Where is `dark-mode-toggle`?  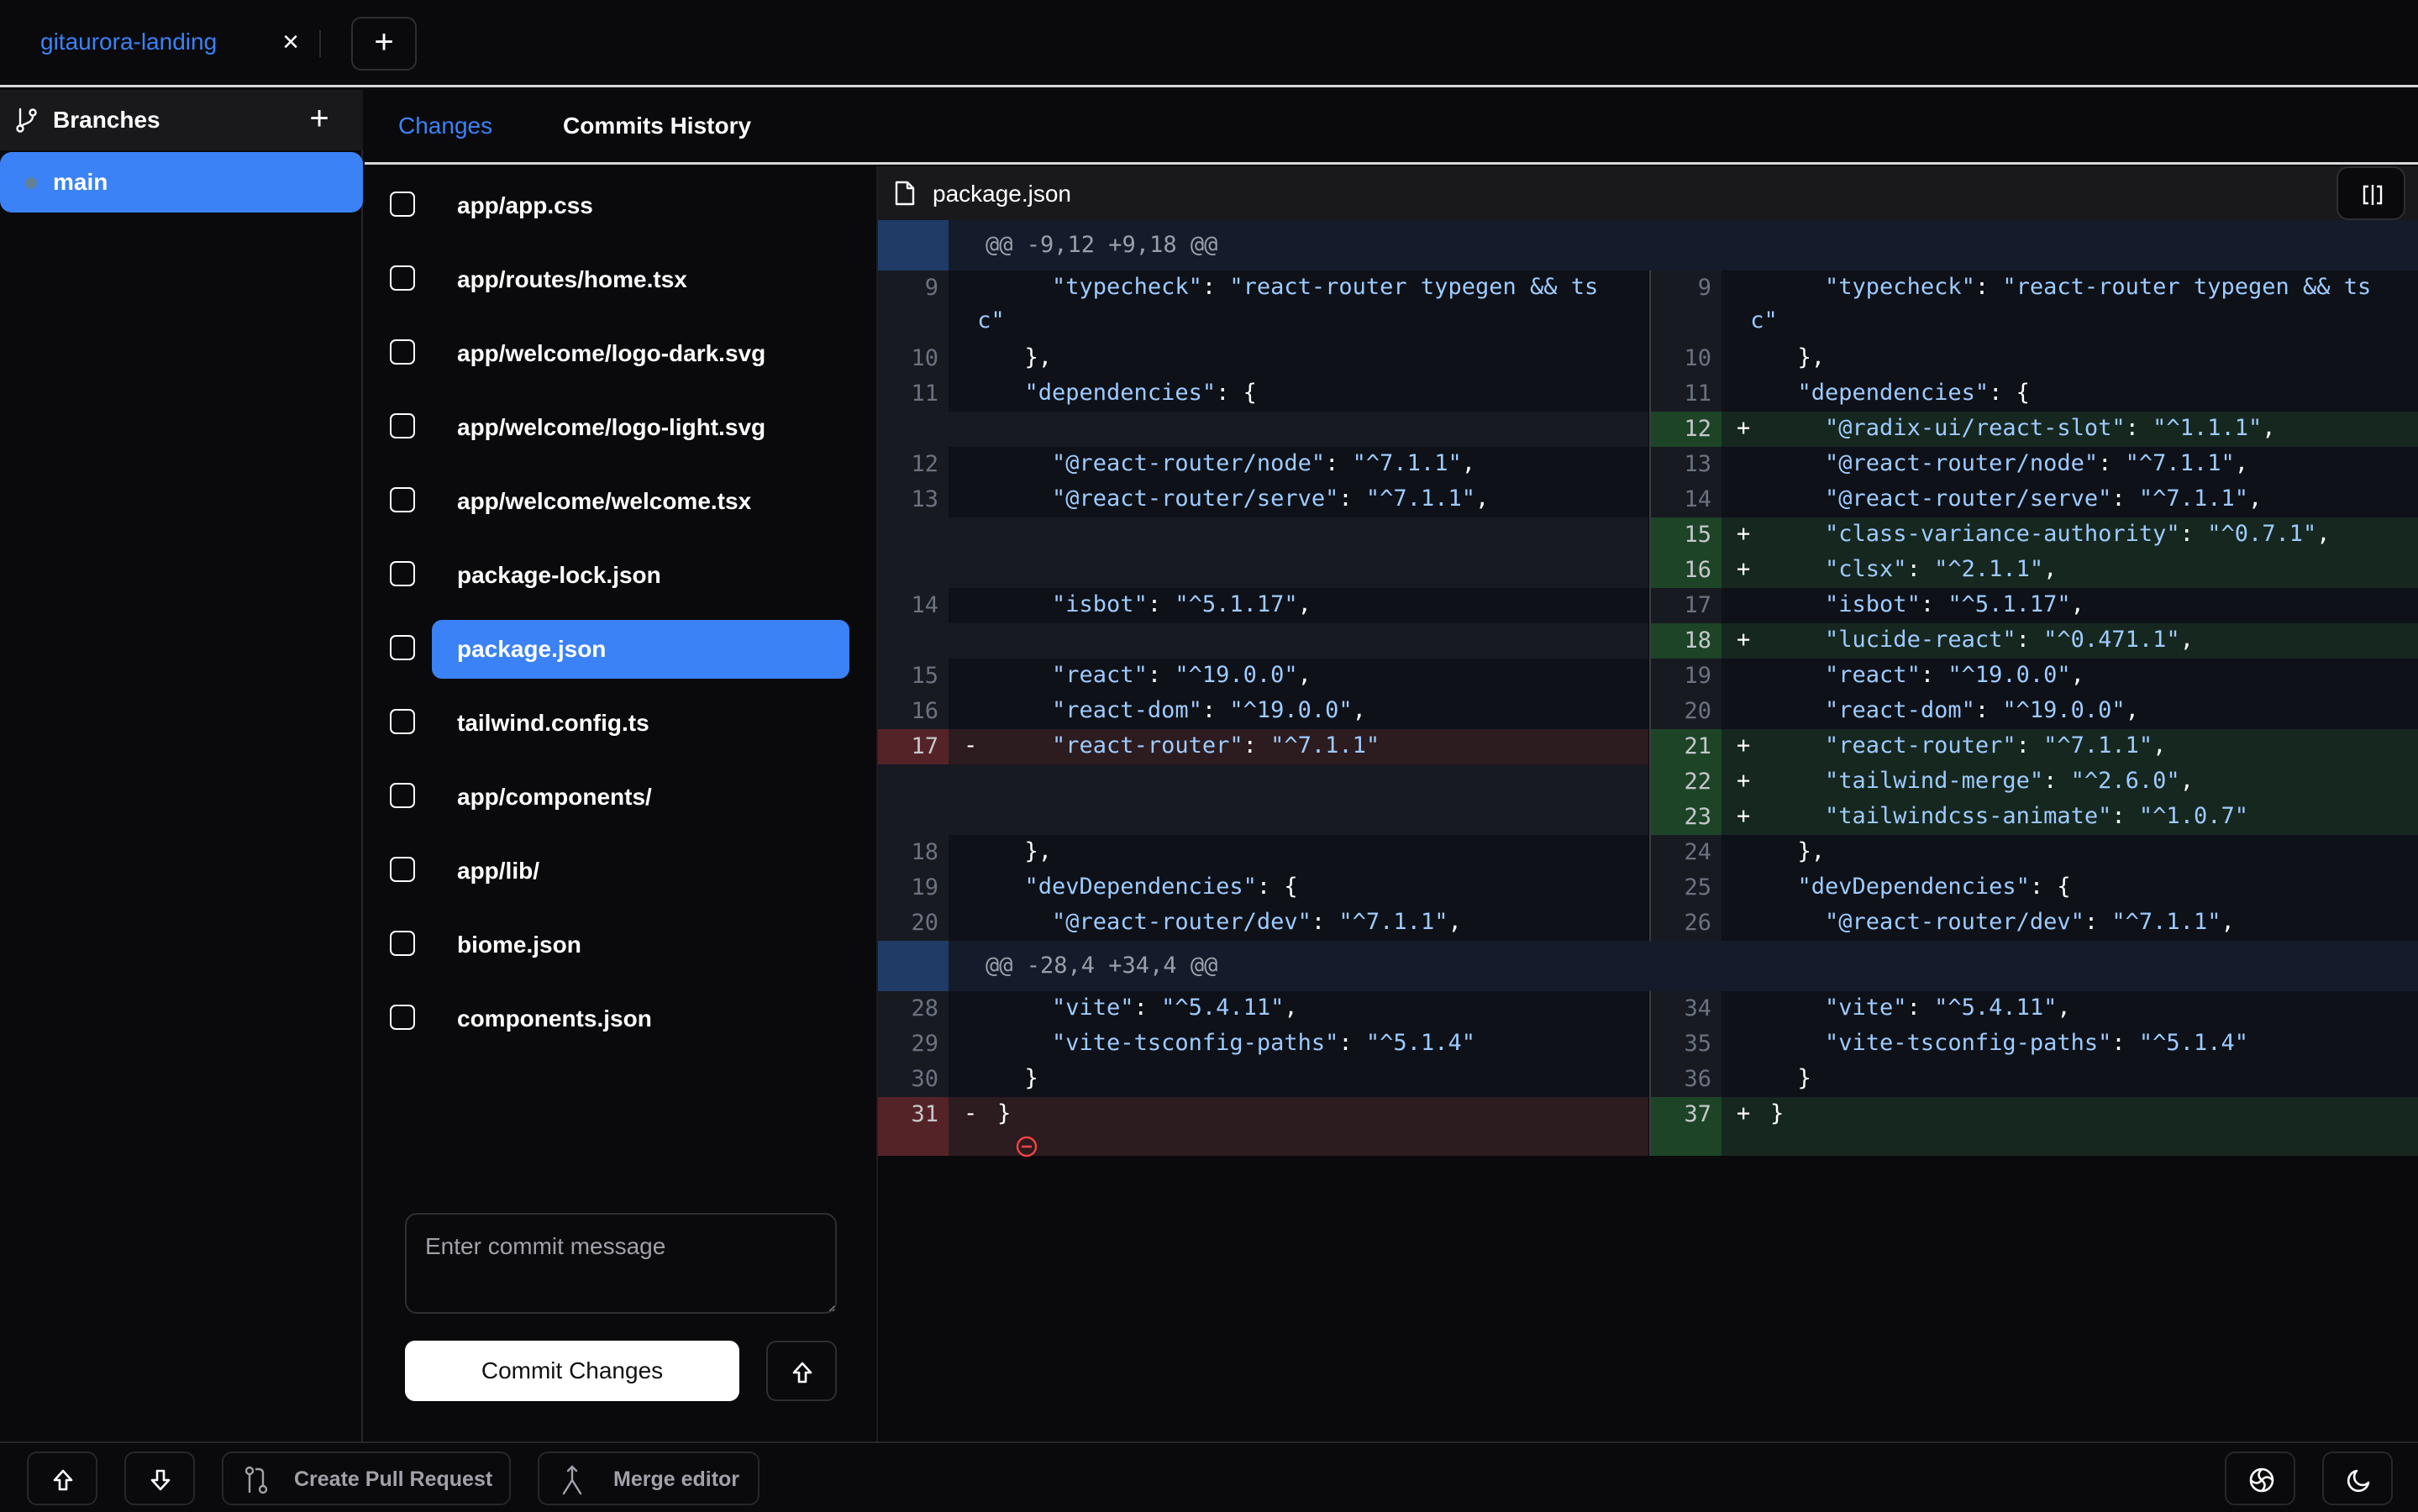 dark-mode-toggle is located at coordinates (2357, 1478).